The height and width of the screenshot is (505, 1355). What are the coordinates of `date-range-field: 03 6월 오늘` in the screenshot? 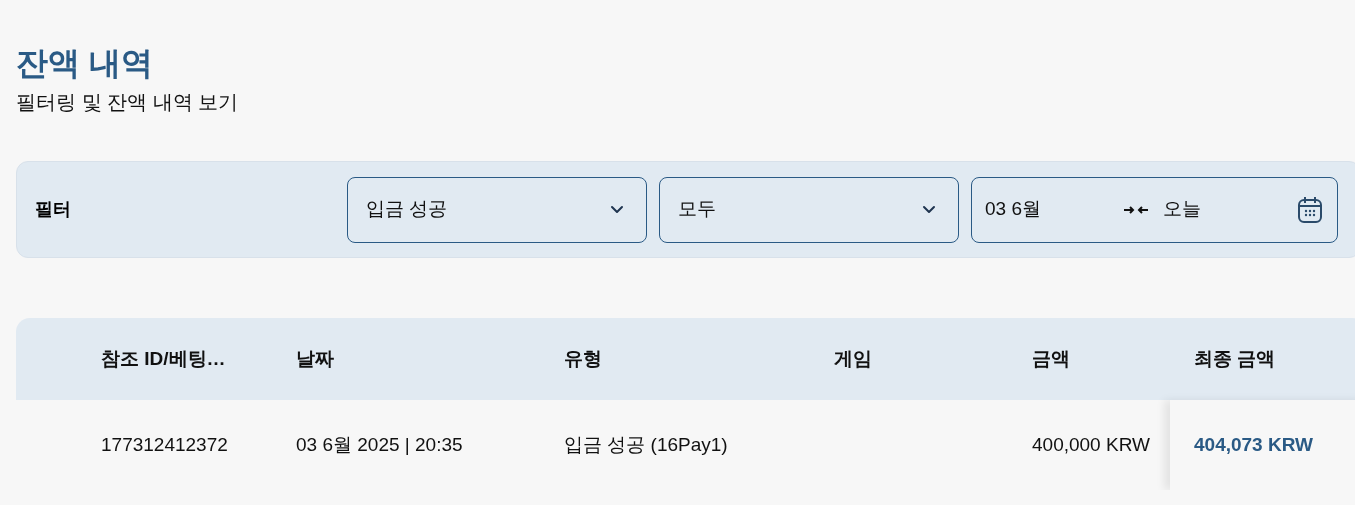 It's located at (1154, 209).